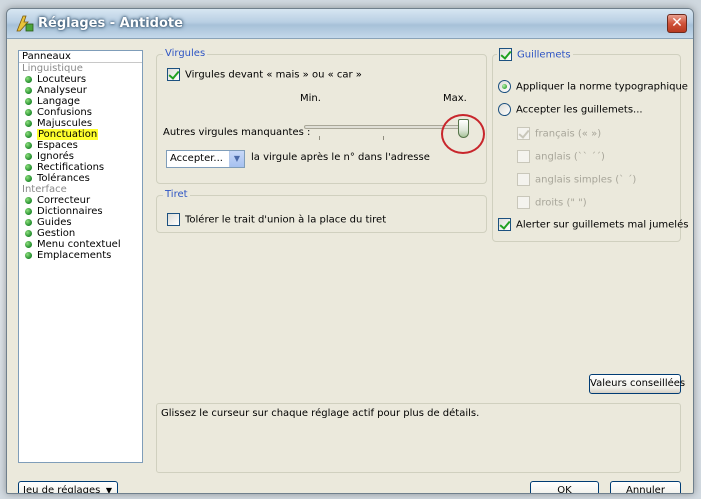 The image size is (701, 499). I want to click on tiret-checkbox, so click(173, 219).